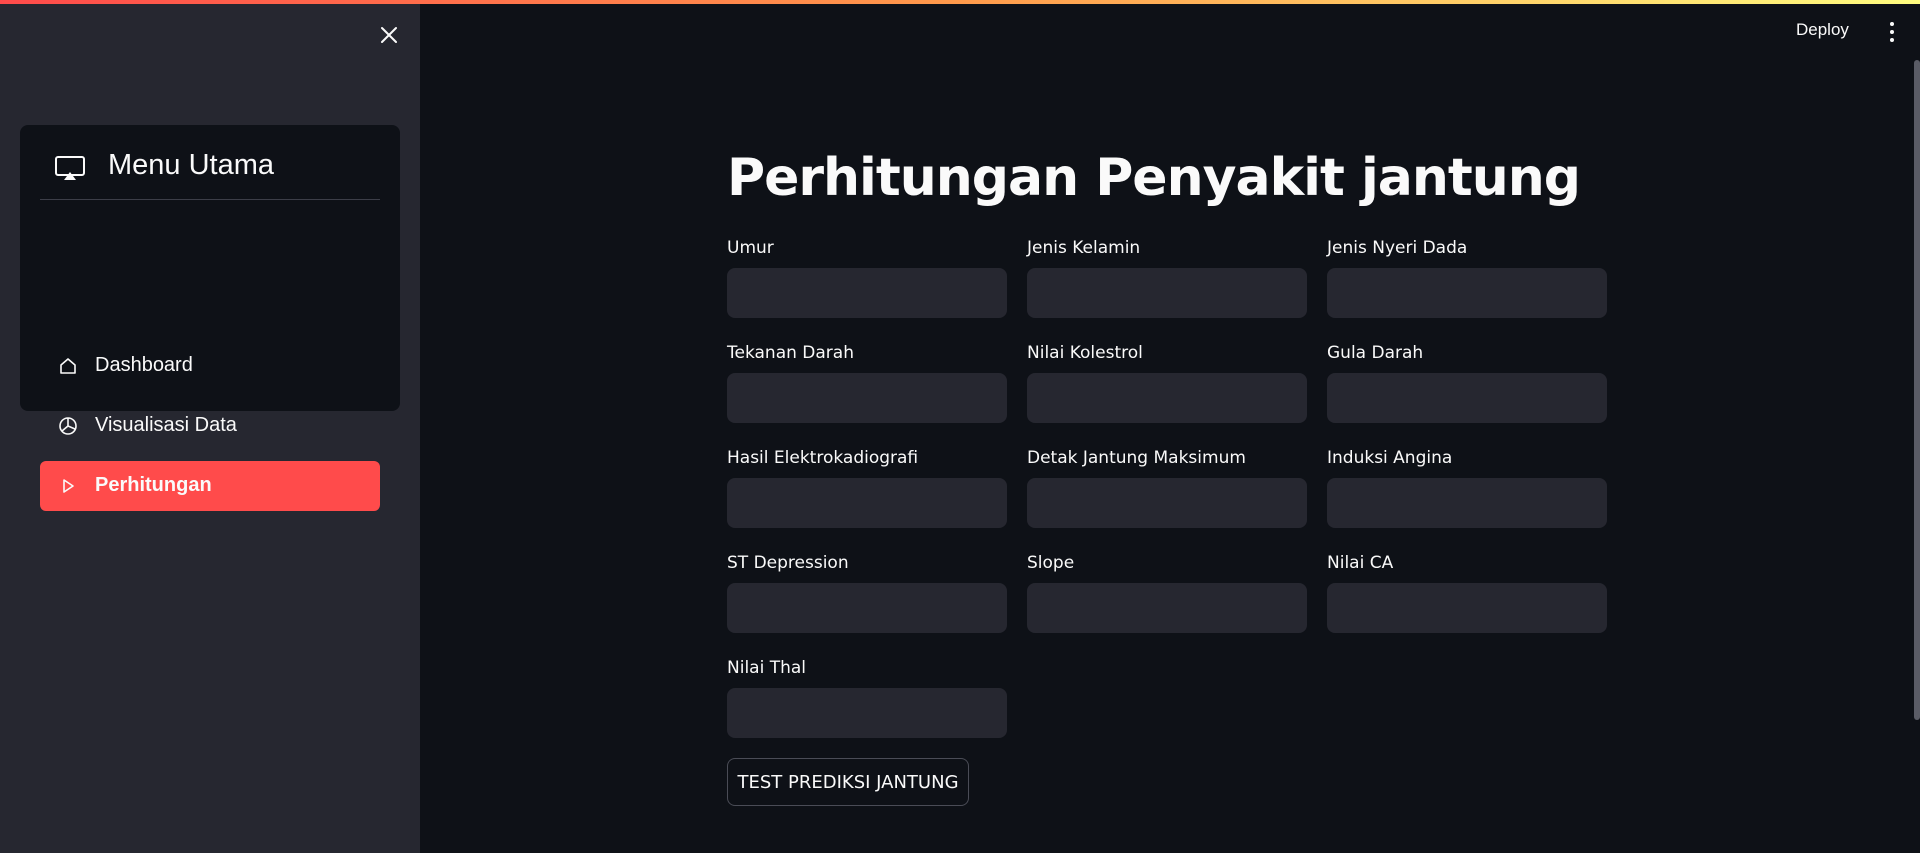  What do you see at coordinates (848, 782) in the screenshot?
I see `test-prediksi-button: TEST PREDIKSI JANTUNG` at bounding box center [848, 782].